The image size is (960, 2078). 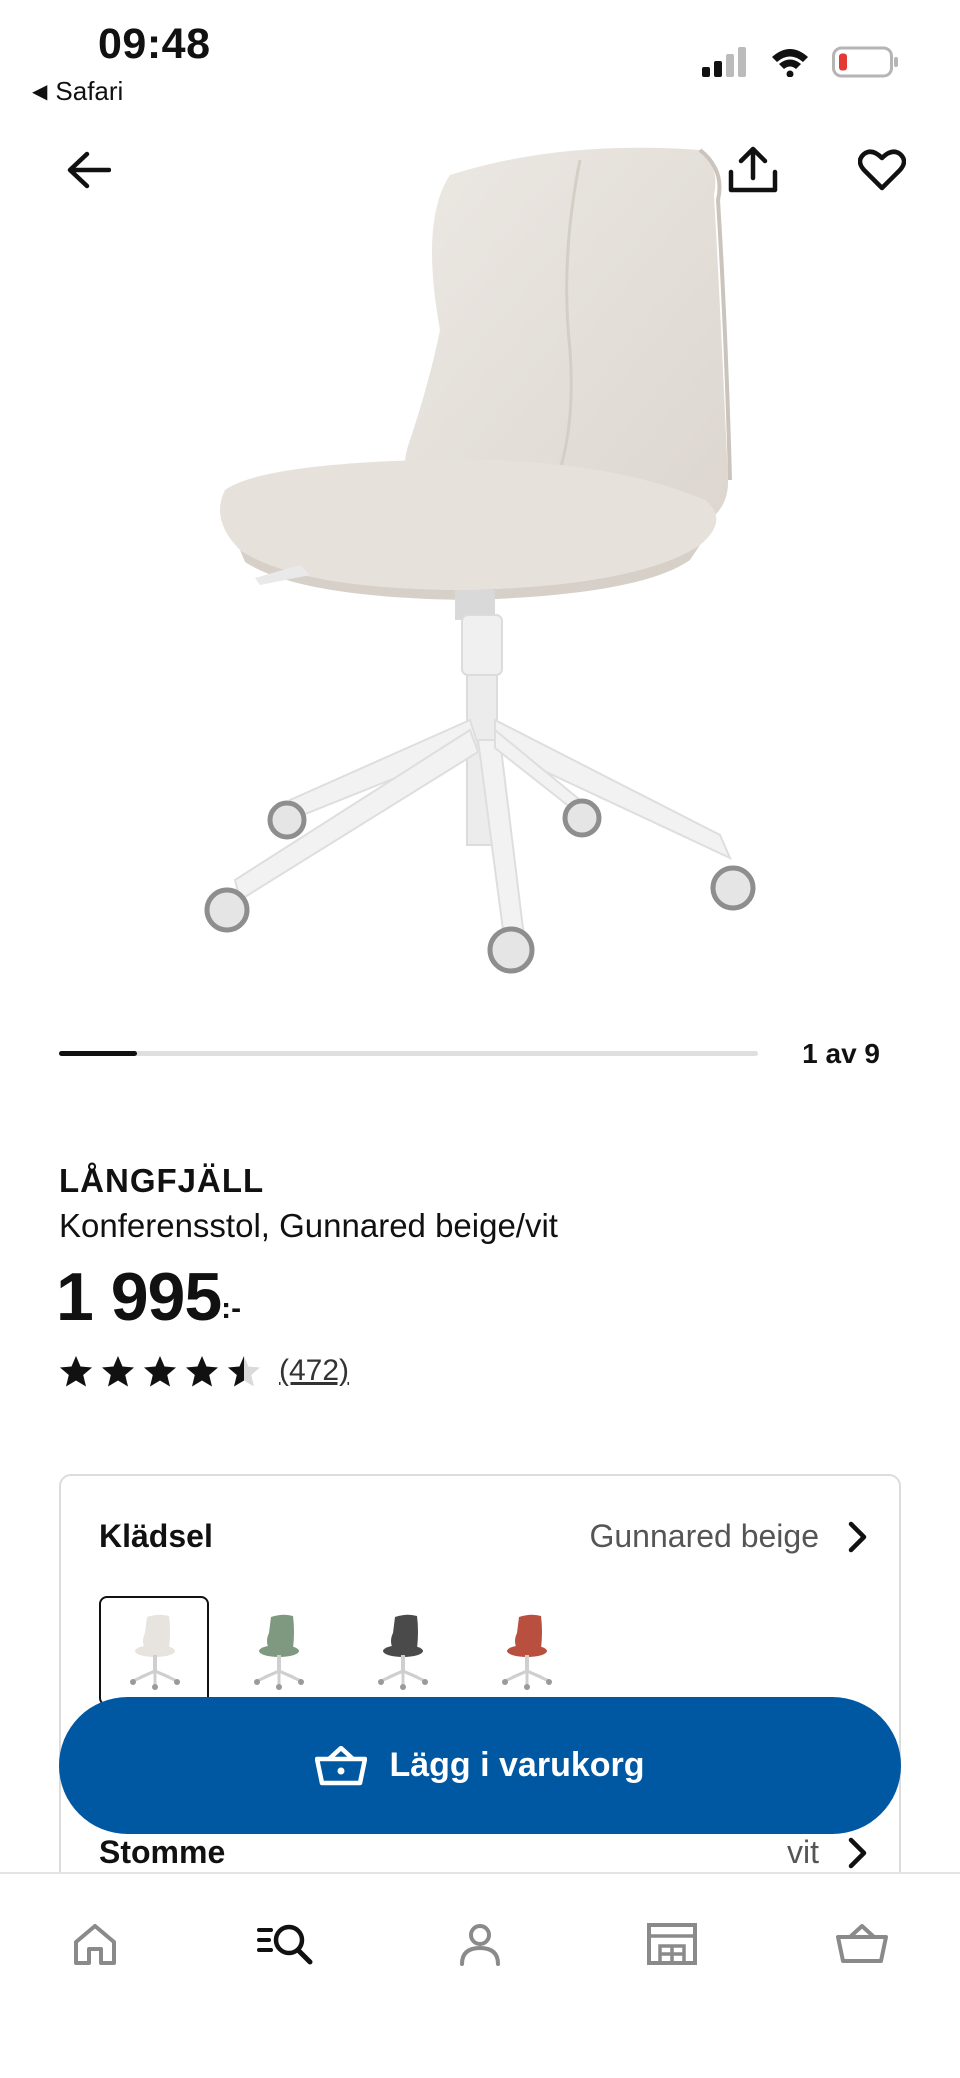 I want to click on tab-home, so click(x=95, y=1944).